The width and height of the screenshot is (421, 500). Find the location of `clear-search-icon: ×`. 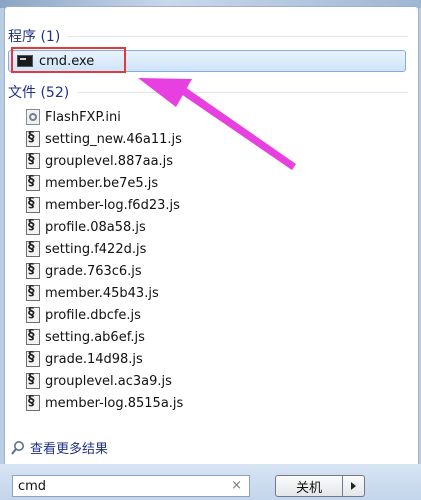

clear-search-icon: × is located at coordinates (236, 485).